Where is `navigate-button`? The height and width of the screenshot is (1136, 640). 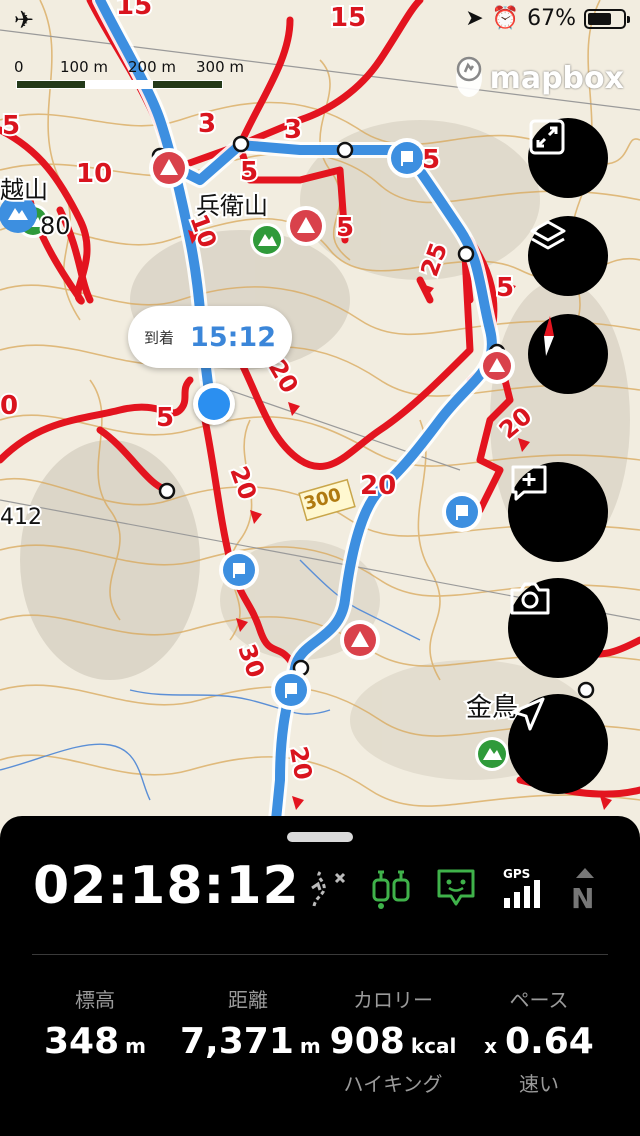
navigate-button is located at coordinates (558, 744).